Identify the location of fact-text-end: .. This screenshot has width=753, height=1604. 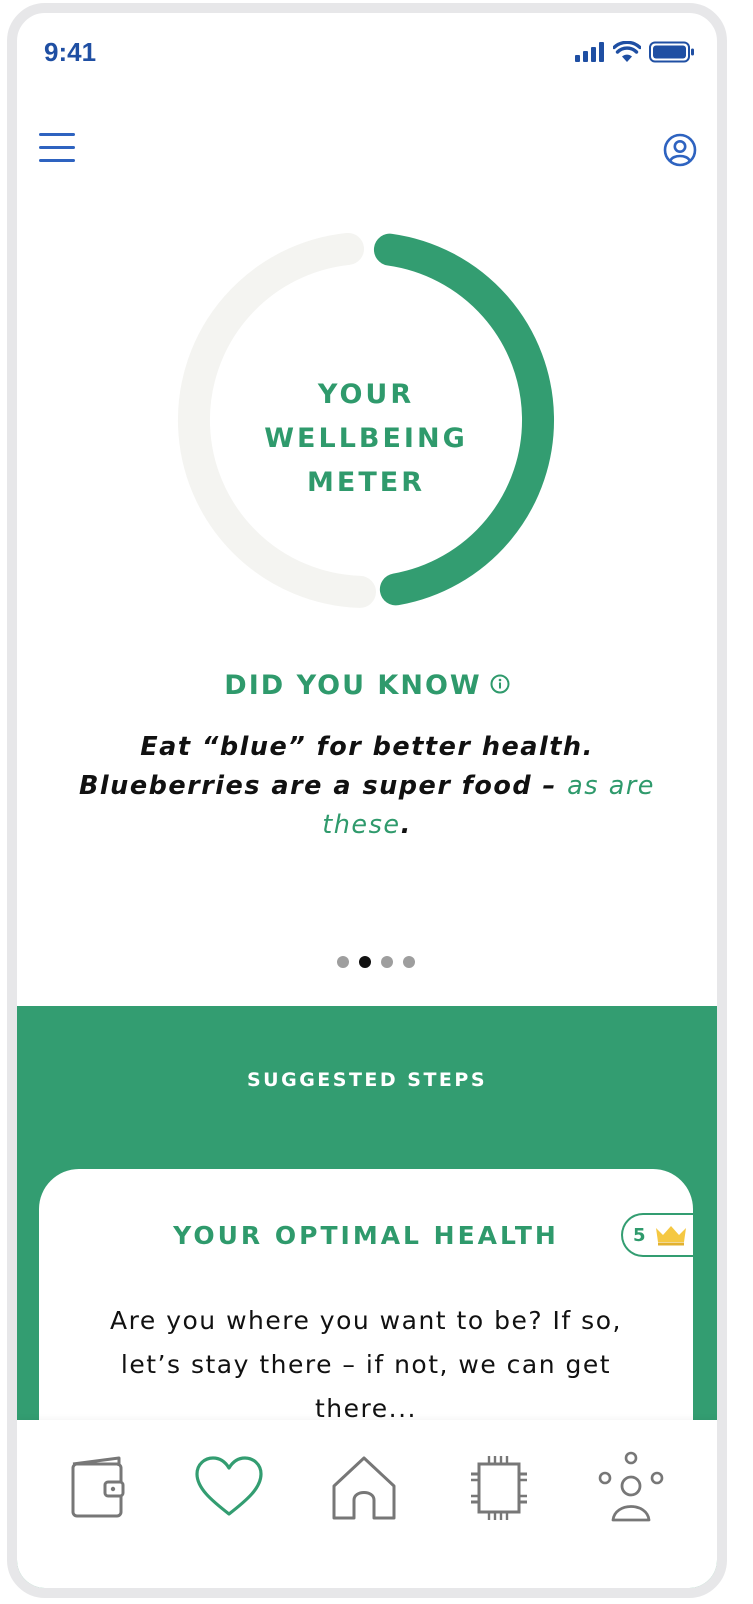
(406, 825).